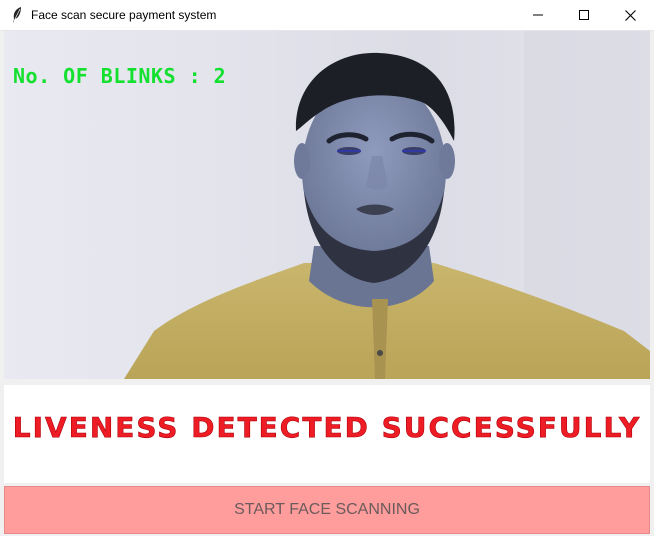  What do you see at coordinates (124, 15) in the screenshot?
I see `window-title: Face scan secure payment system` at bounding box center [124, 15].